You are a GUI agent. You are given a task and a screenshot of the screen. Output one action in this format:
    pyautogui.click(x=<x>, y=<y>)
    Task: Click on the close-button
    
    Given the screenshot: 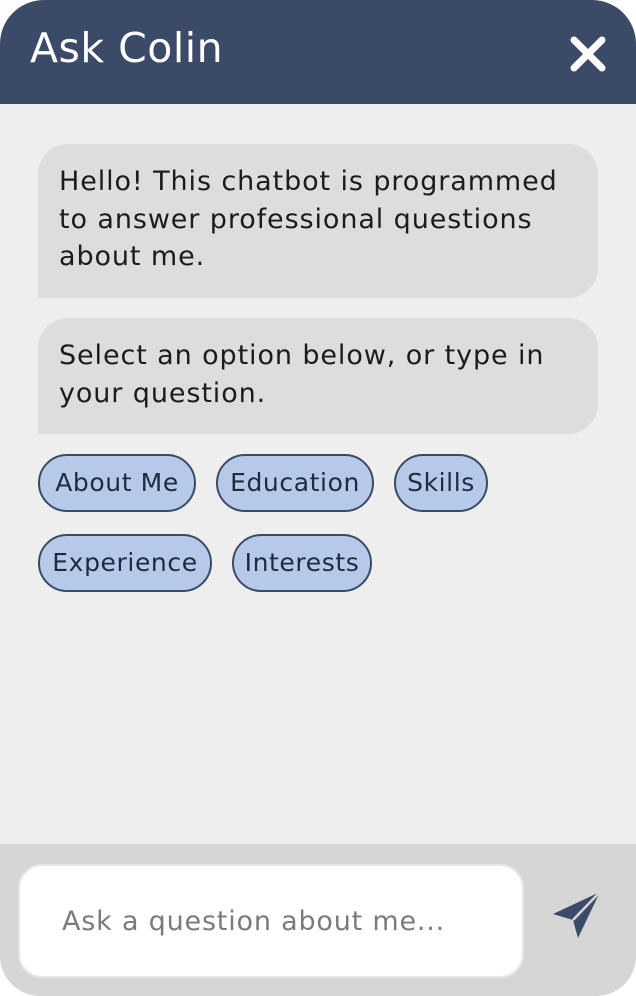 What is the action you would take?
    pyautogui.click(x=588, y=54)
    